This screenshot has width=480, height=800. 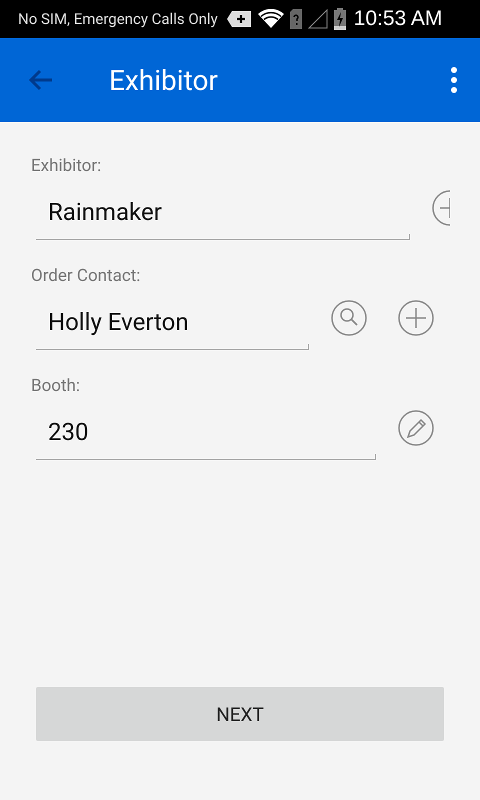 What do you see at coordinates (118, 19) in the screenshot?
I see `carrier-text: No SIM, Emergency Calls Only` at bounding box center [118, 19].